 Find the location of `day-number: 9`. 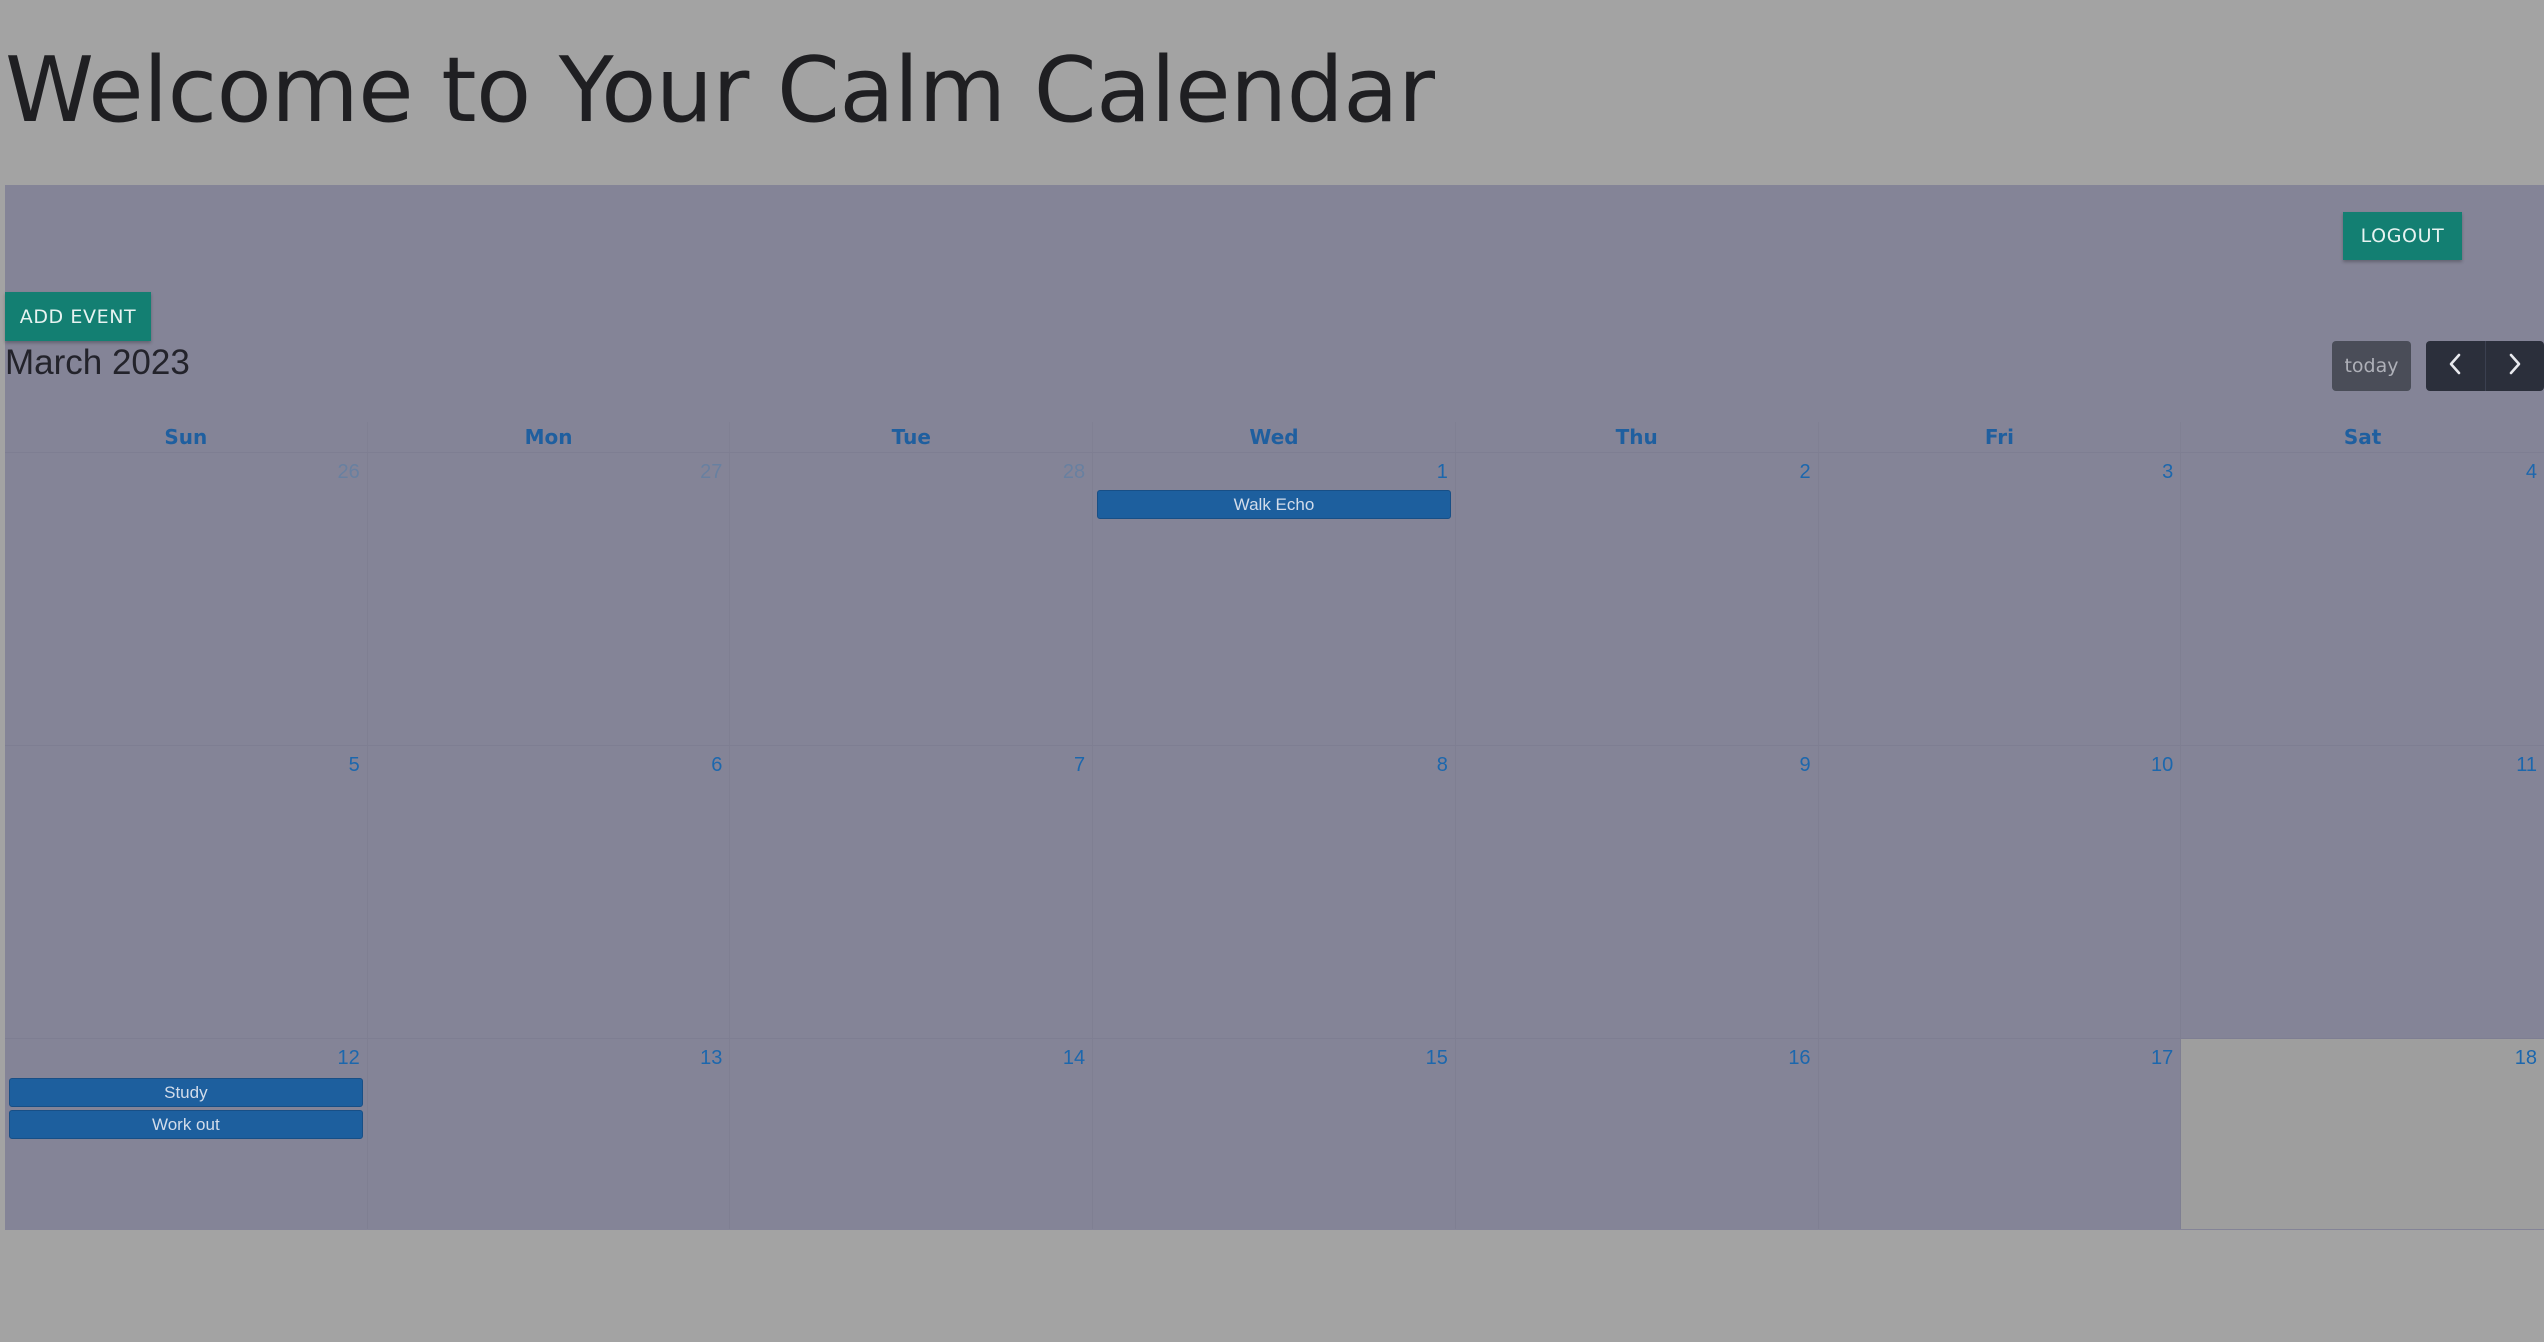

day-number: 9 is located at coordinates (1804, 765).